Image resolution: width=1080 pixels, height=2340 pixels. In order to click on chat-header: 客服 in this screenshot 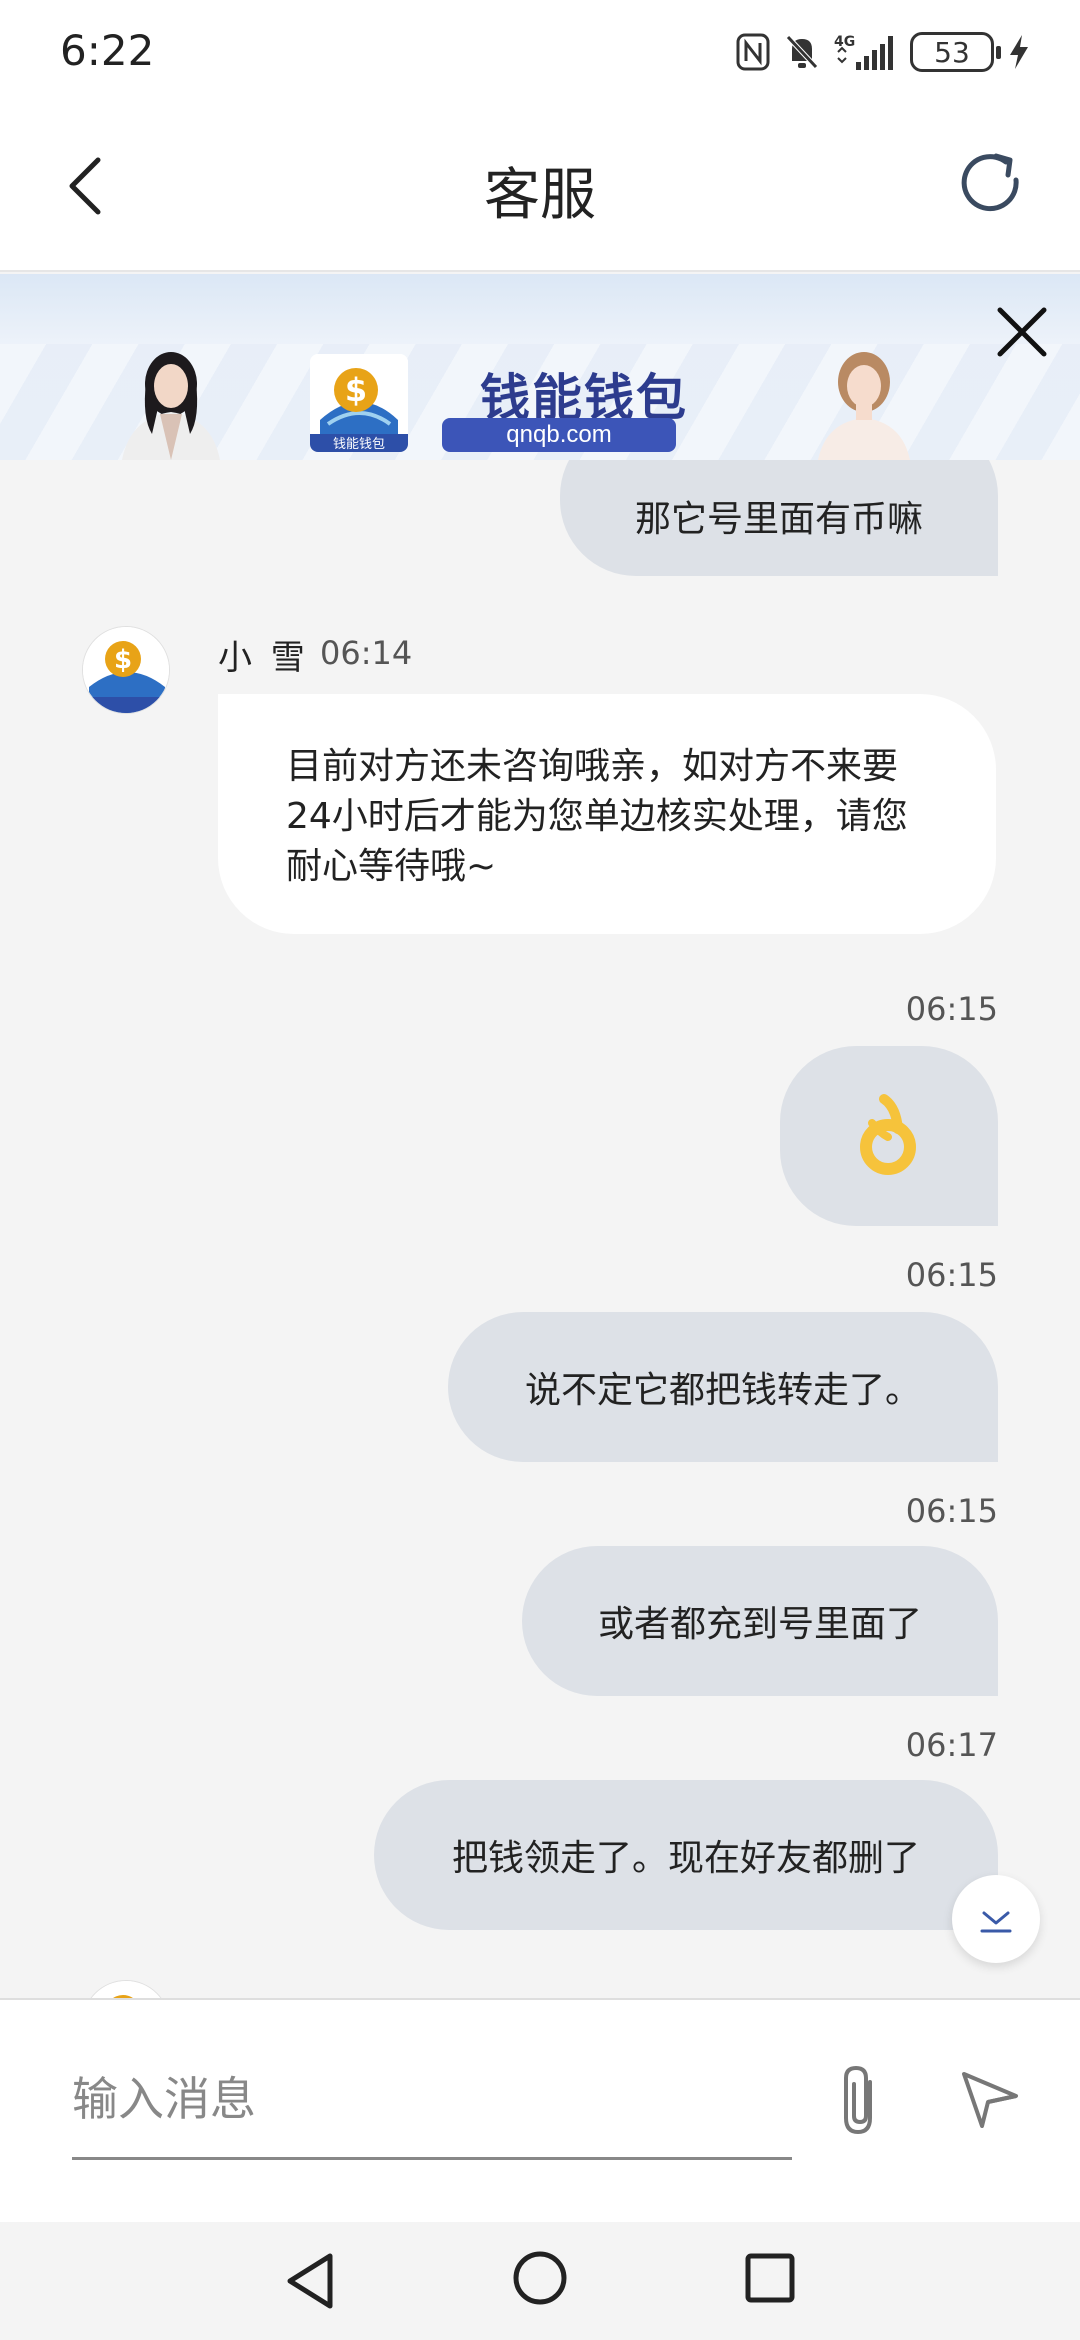, I will do `click(540, 186)`.